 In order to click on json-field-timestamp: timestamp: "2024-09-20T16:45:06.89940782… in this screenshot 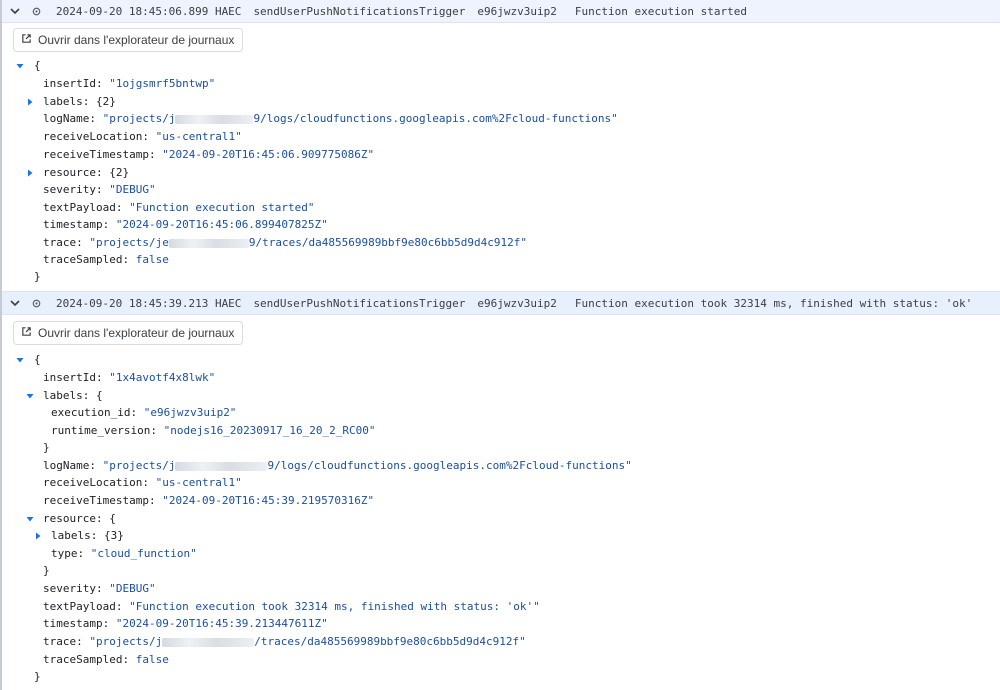, I will do `click(185, 224)`.